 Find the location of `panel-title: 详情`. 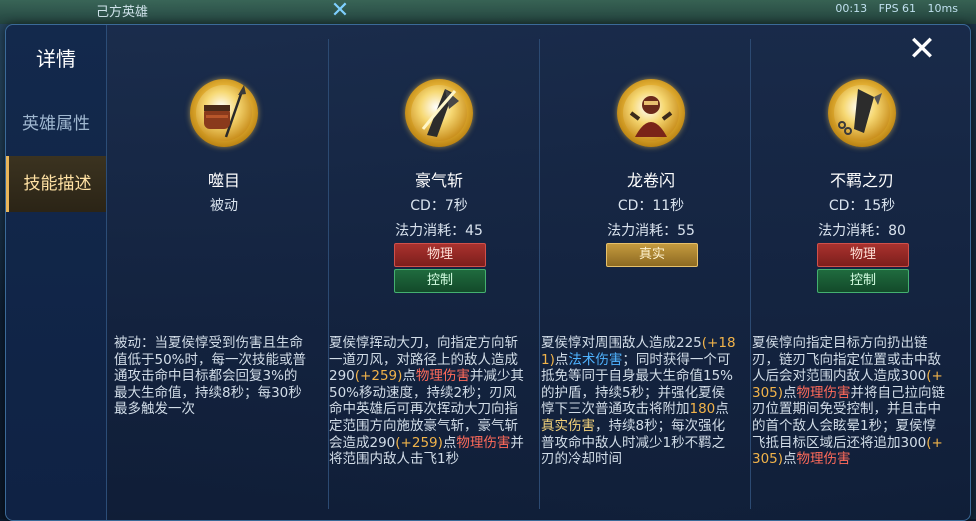

panel-title: 详情 is located at coordinates (56, 59).